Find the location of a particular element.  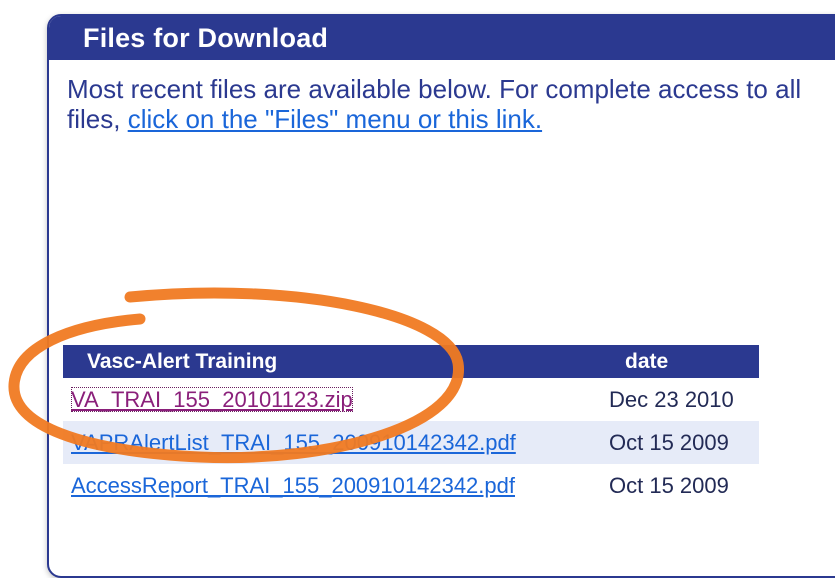

file-link: VA_TRAI_155_20101123.zip is located at coordinates (212, 399).